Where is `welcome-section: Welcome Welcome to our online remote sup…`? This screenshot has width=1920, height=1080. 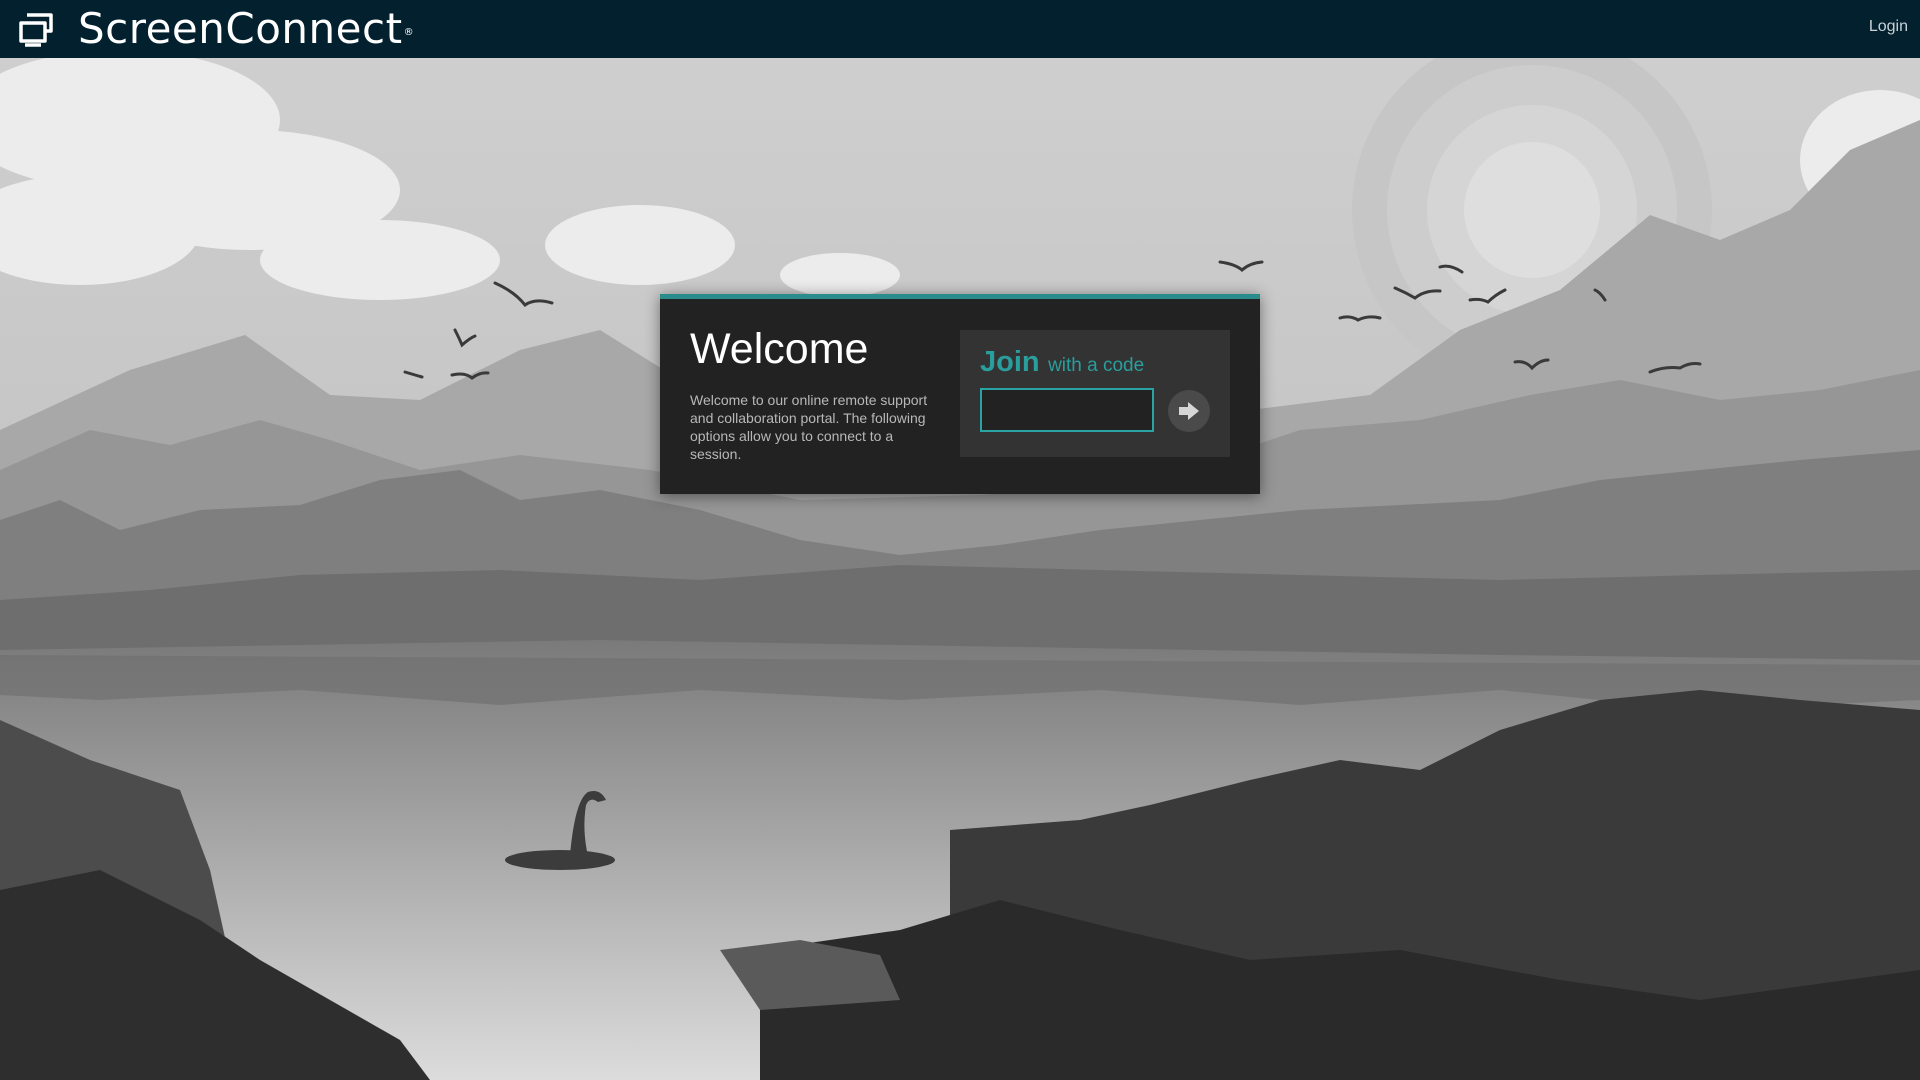 welcome-section: Welcome Welcome to our online remote sup… is located at coordinates (812, 394).